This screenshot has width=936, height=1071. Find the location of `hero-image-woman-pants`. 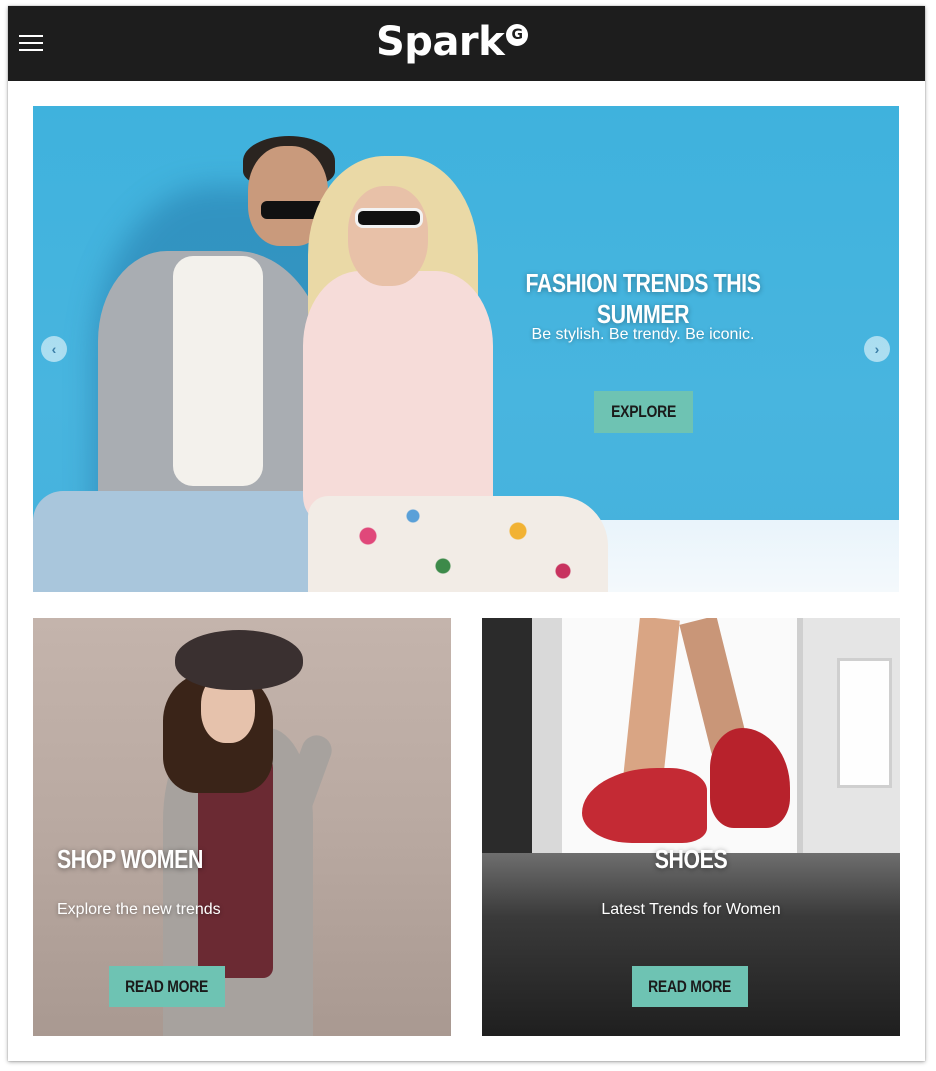

hero-image-woman-pants is located at coordinates (458, 544).